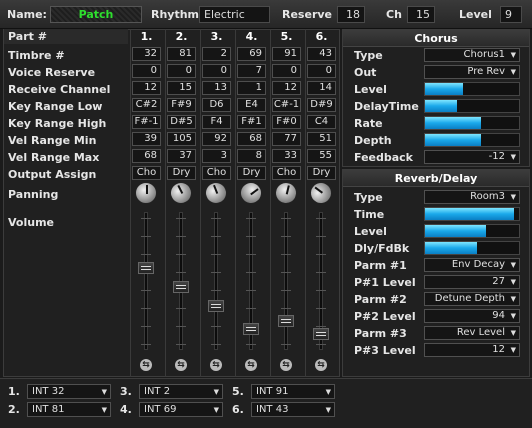 The width and height of the screenshot is (532, 428). Describe the element at coordinates (321, 156) in the screenshot. I see `part-cell: 55` at that location.